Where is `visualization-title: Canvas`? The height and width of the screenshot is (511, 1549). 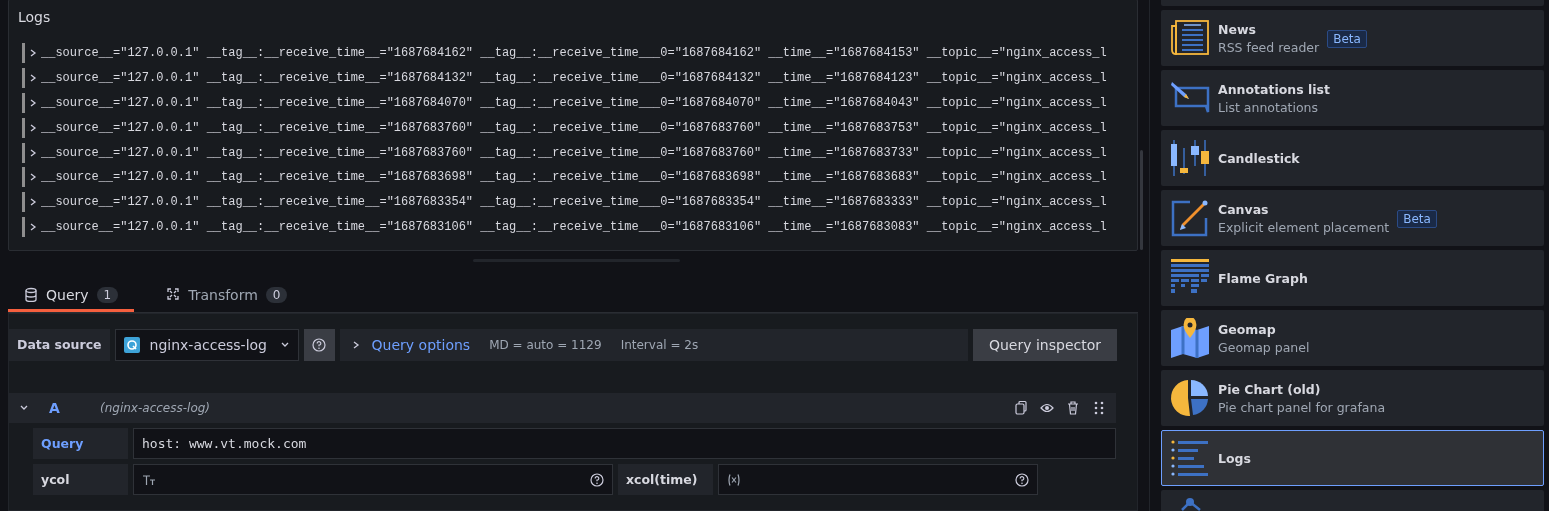 visualization-title: Canvas is located at coordinates (1243, 209).